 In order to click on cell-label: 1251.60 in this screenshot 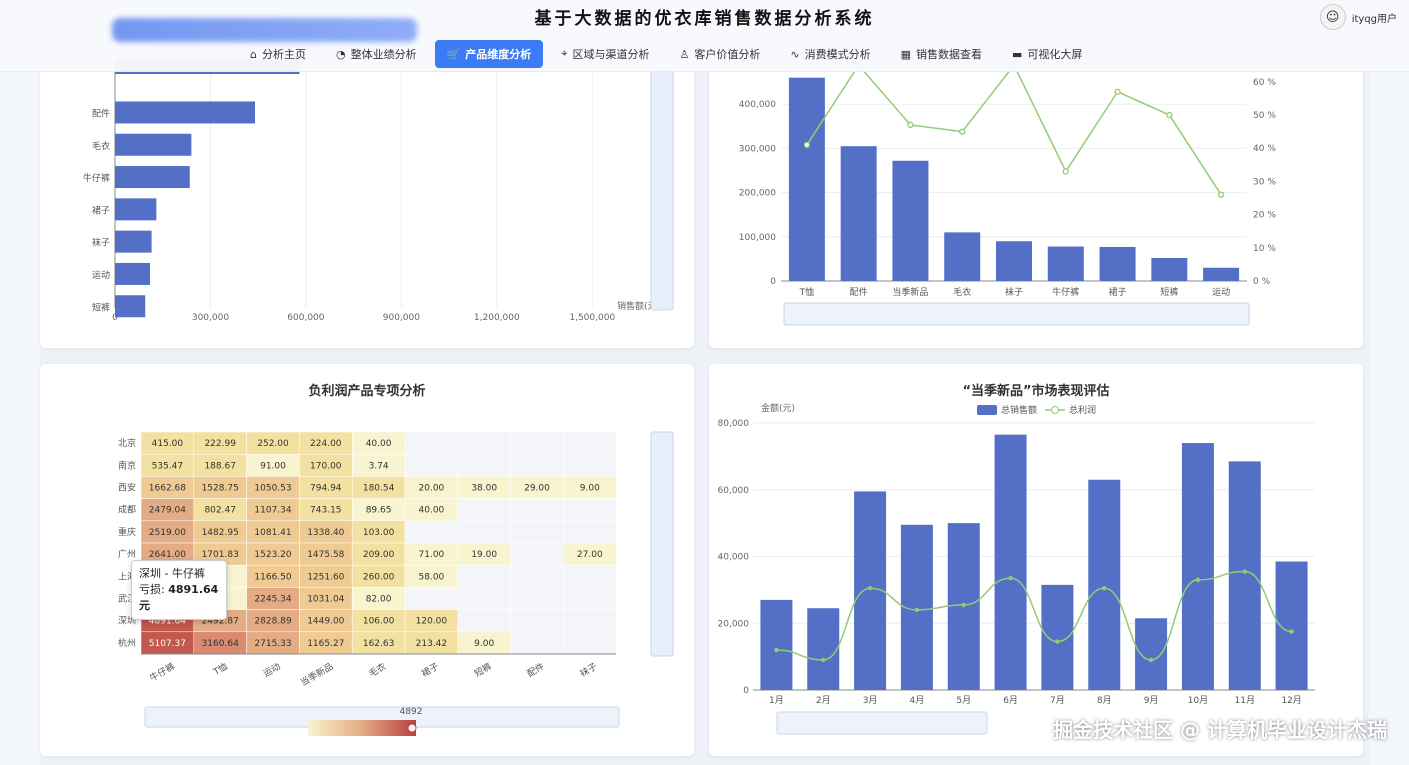, I will do `click(325, 577)`.